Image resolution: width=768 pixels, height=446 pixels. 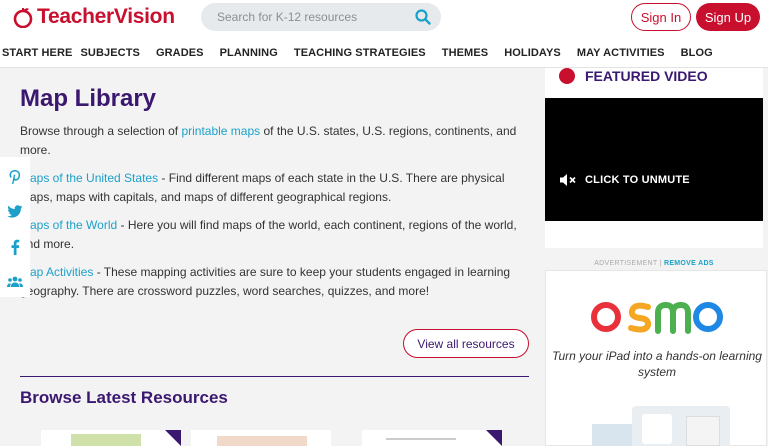 I want to click on site-header: TeacherVision Sign In Sign Up, so click(x=384, y=19).